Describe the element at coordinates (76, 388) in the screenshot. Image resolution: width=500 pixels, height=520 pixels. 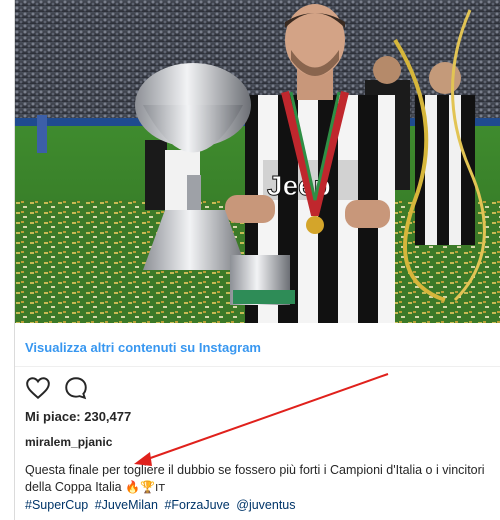
I see `comment-bubble-icon` at that location.